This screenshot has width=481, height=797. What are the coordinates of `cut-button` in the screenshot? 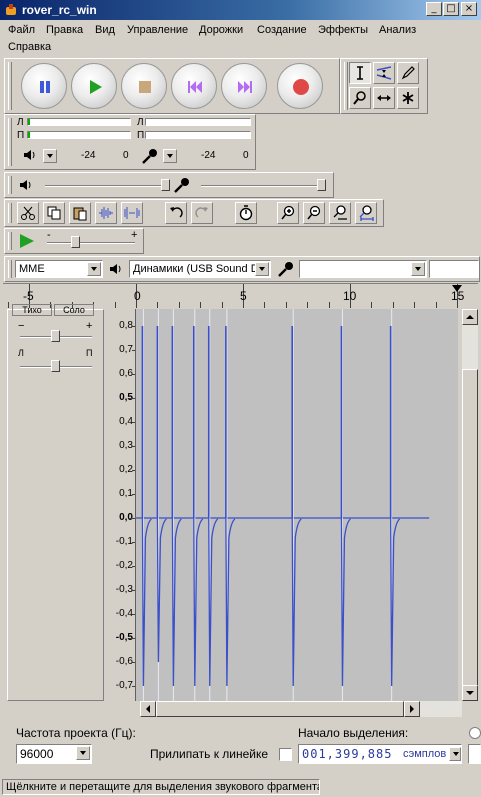 It's located at (28, 213).